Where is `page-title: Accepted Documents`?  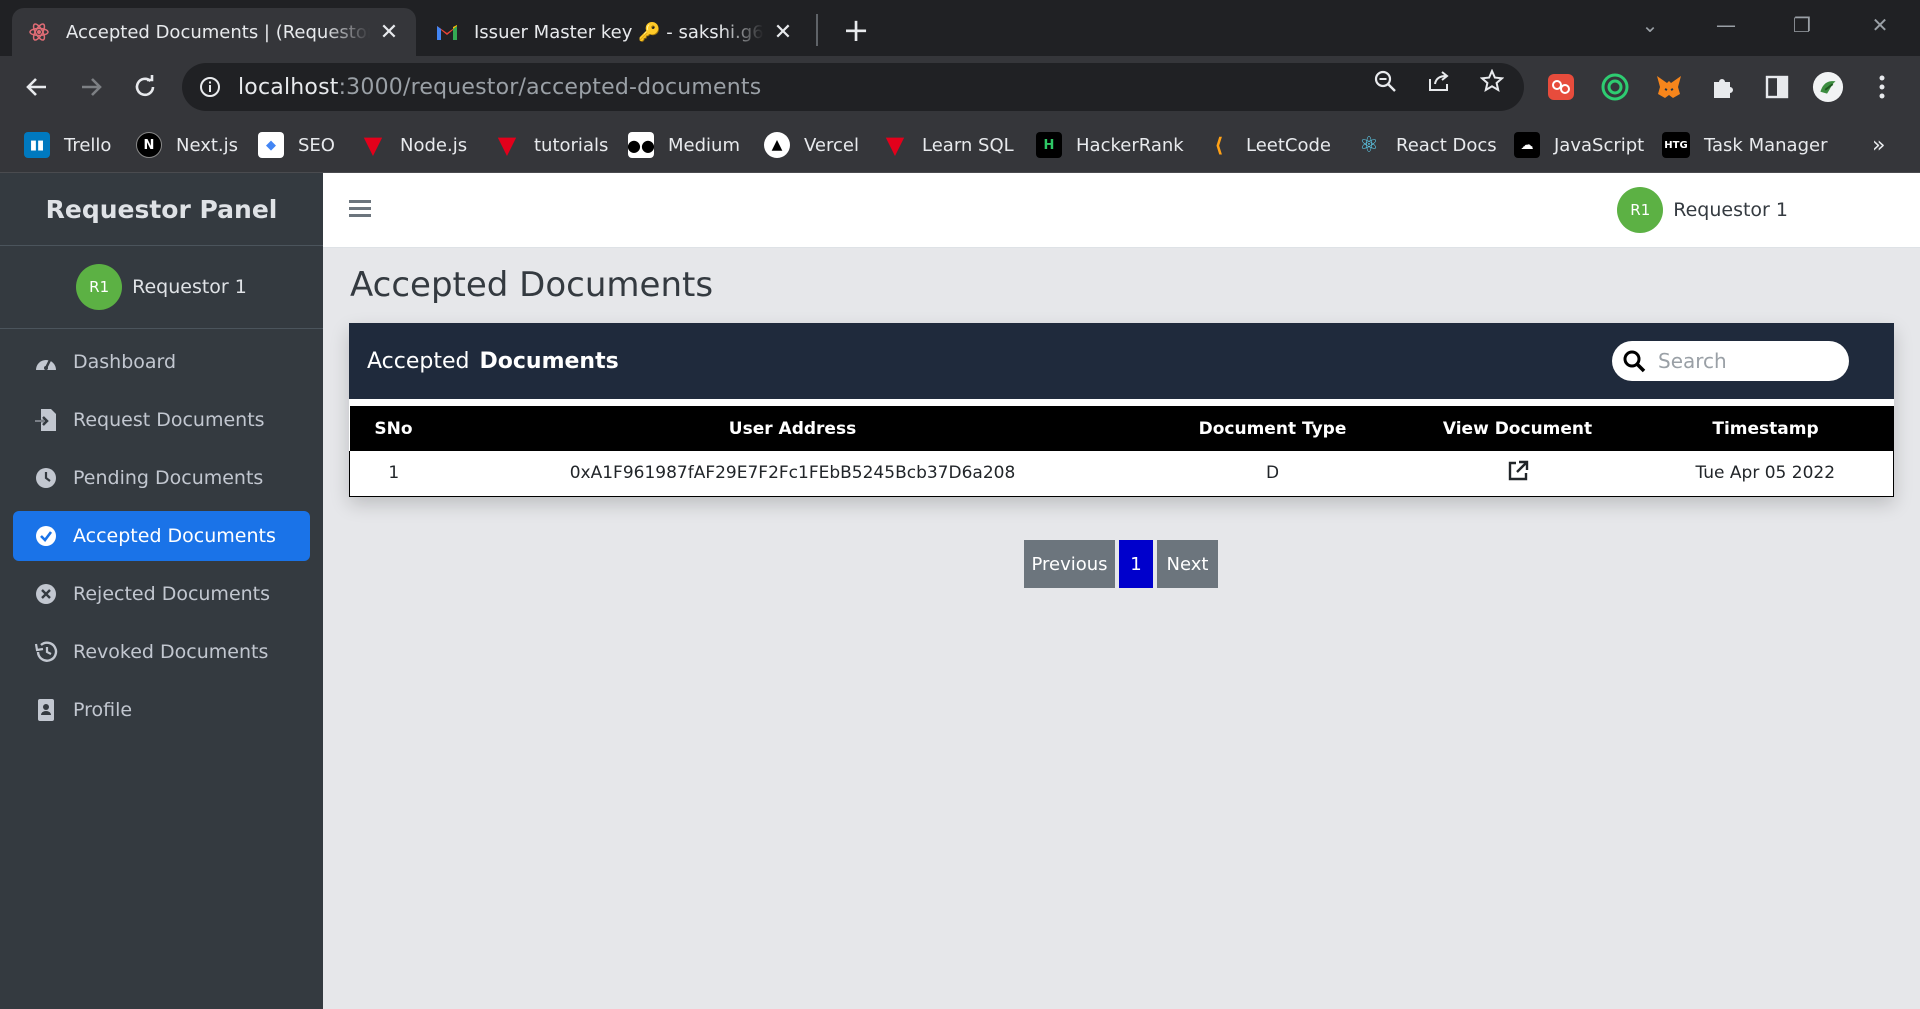
page-title: Accepted Documents is located at coordinates (532, 285).